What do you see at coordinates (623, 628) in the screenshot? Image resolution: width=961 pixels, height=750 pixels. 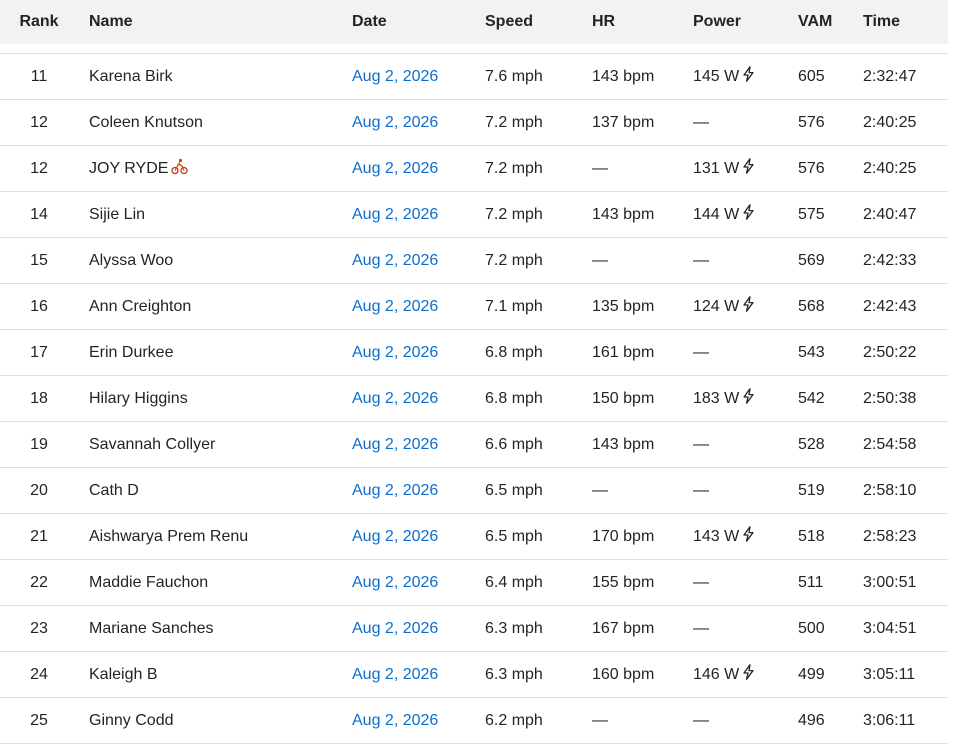 I see `hr-cell: 167 bpm` at bounding box center [623, 628].